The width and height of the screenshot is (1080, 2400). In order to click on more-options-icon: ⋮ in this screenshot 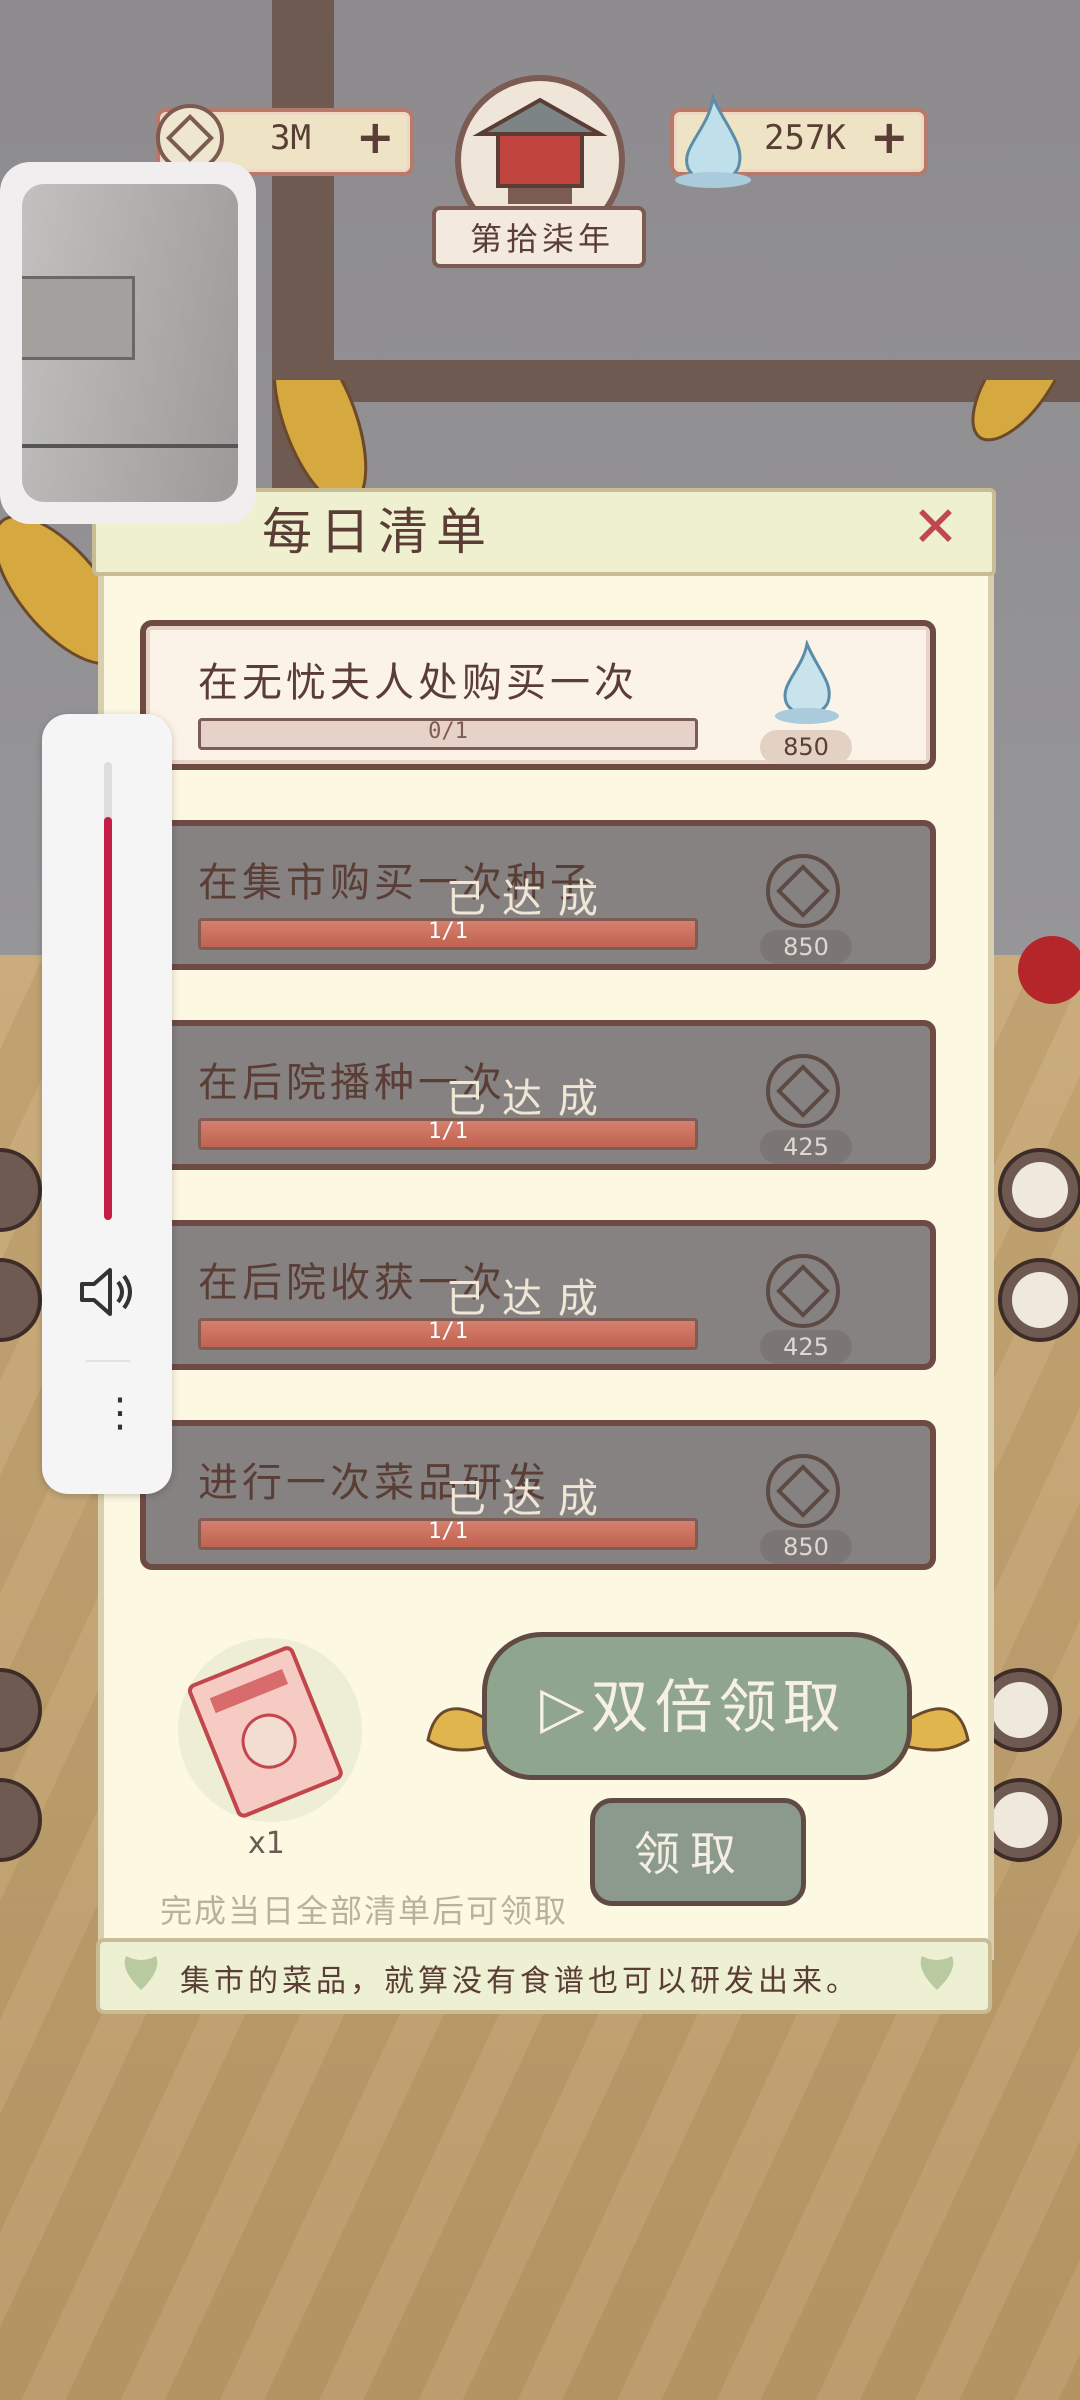, I will do `click(120, 1413)`.